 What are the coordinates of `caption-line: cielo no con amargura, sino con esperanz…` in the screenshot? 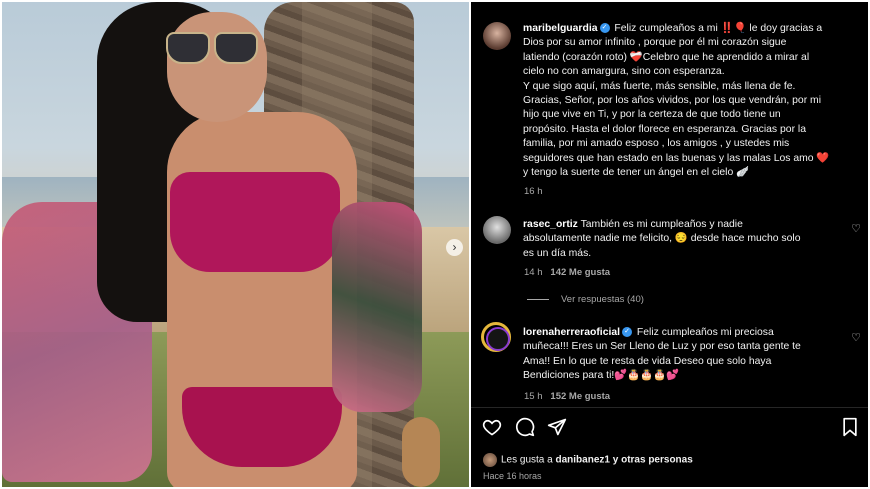 It's located at (624, 72).